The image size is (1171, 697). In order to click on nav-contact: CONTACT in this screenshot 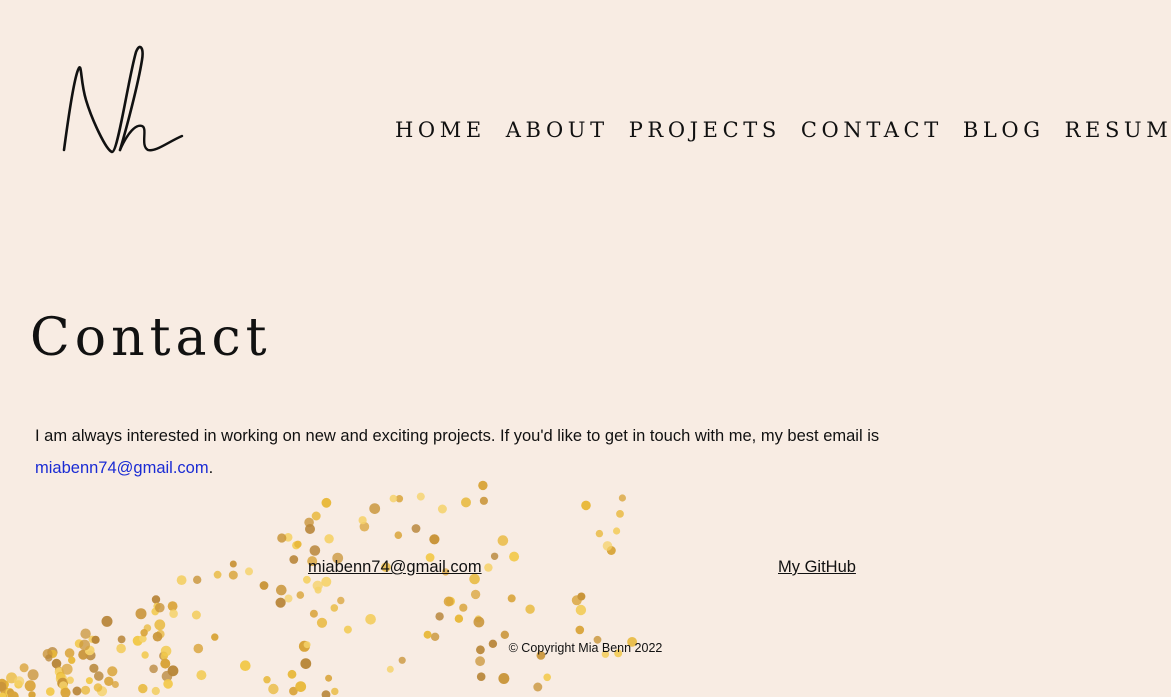, I will do `click(872, 130)`.